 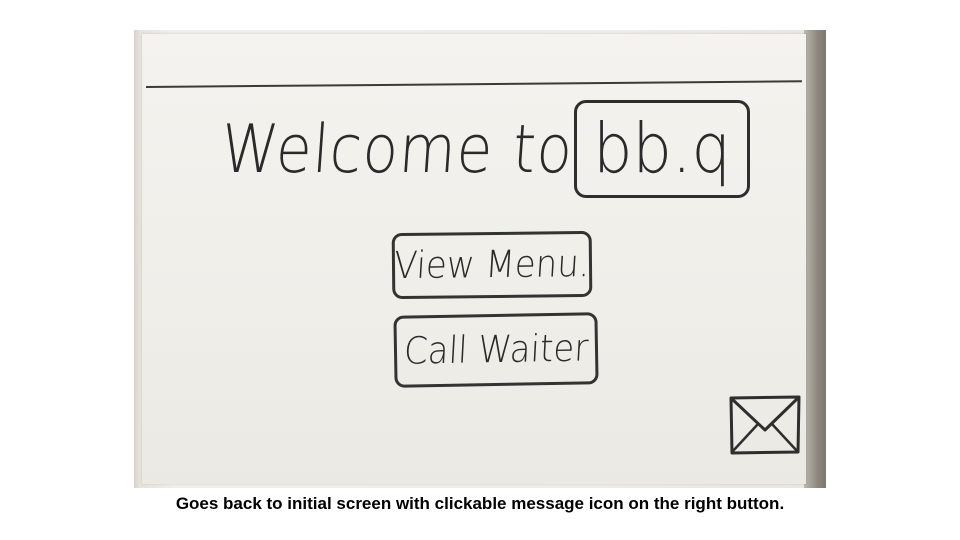 I want to click on view-menu-label: View Menu., so click(x=492, y=265).